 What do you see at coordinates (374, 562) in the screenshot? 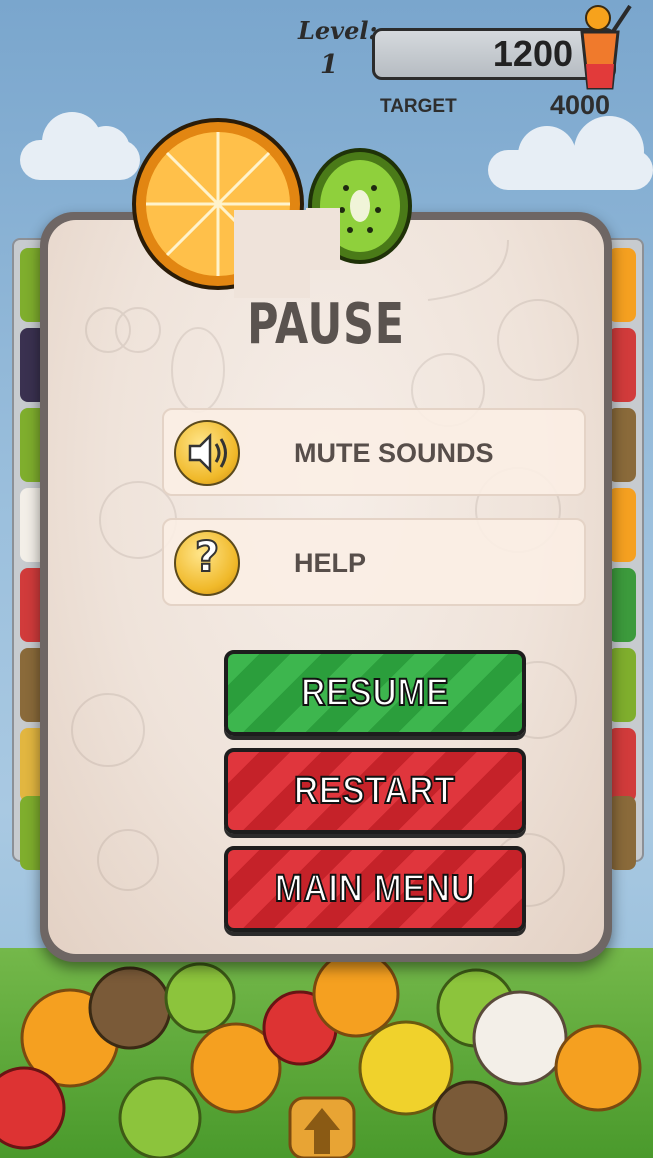
I see `help-option: ? HELP` at bounding box center [374, 562].